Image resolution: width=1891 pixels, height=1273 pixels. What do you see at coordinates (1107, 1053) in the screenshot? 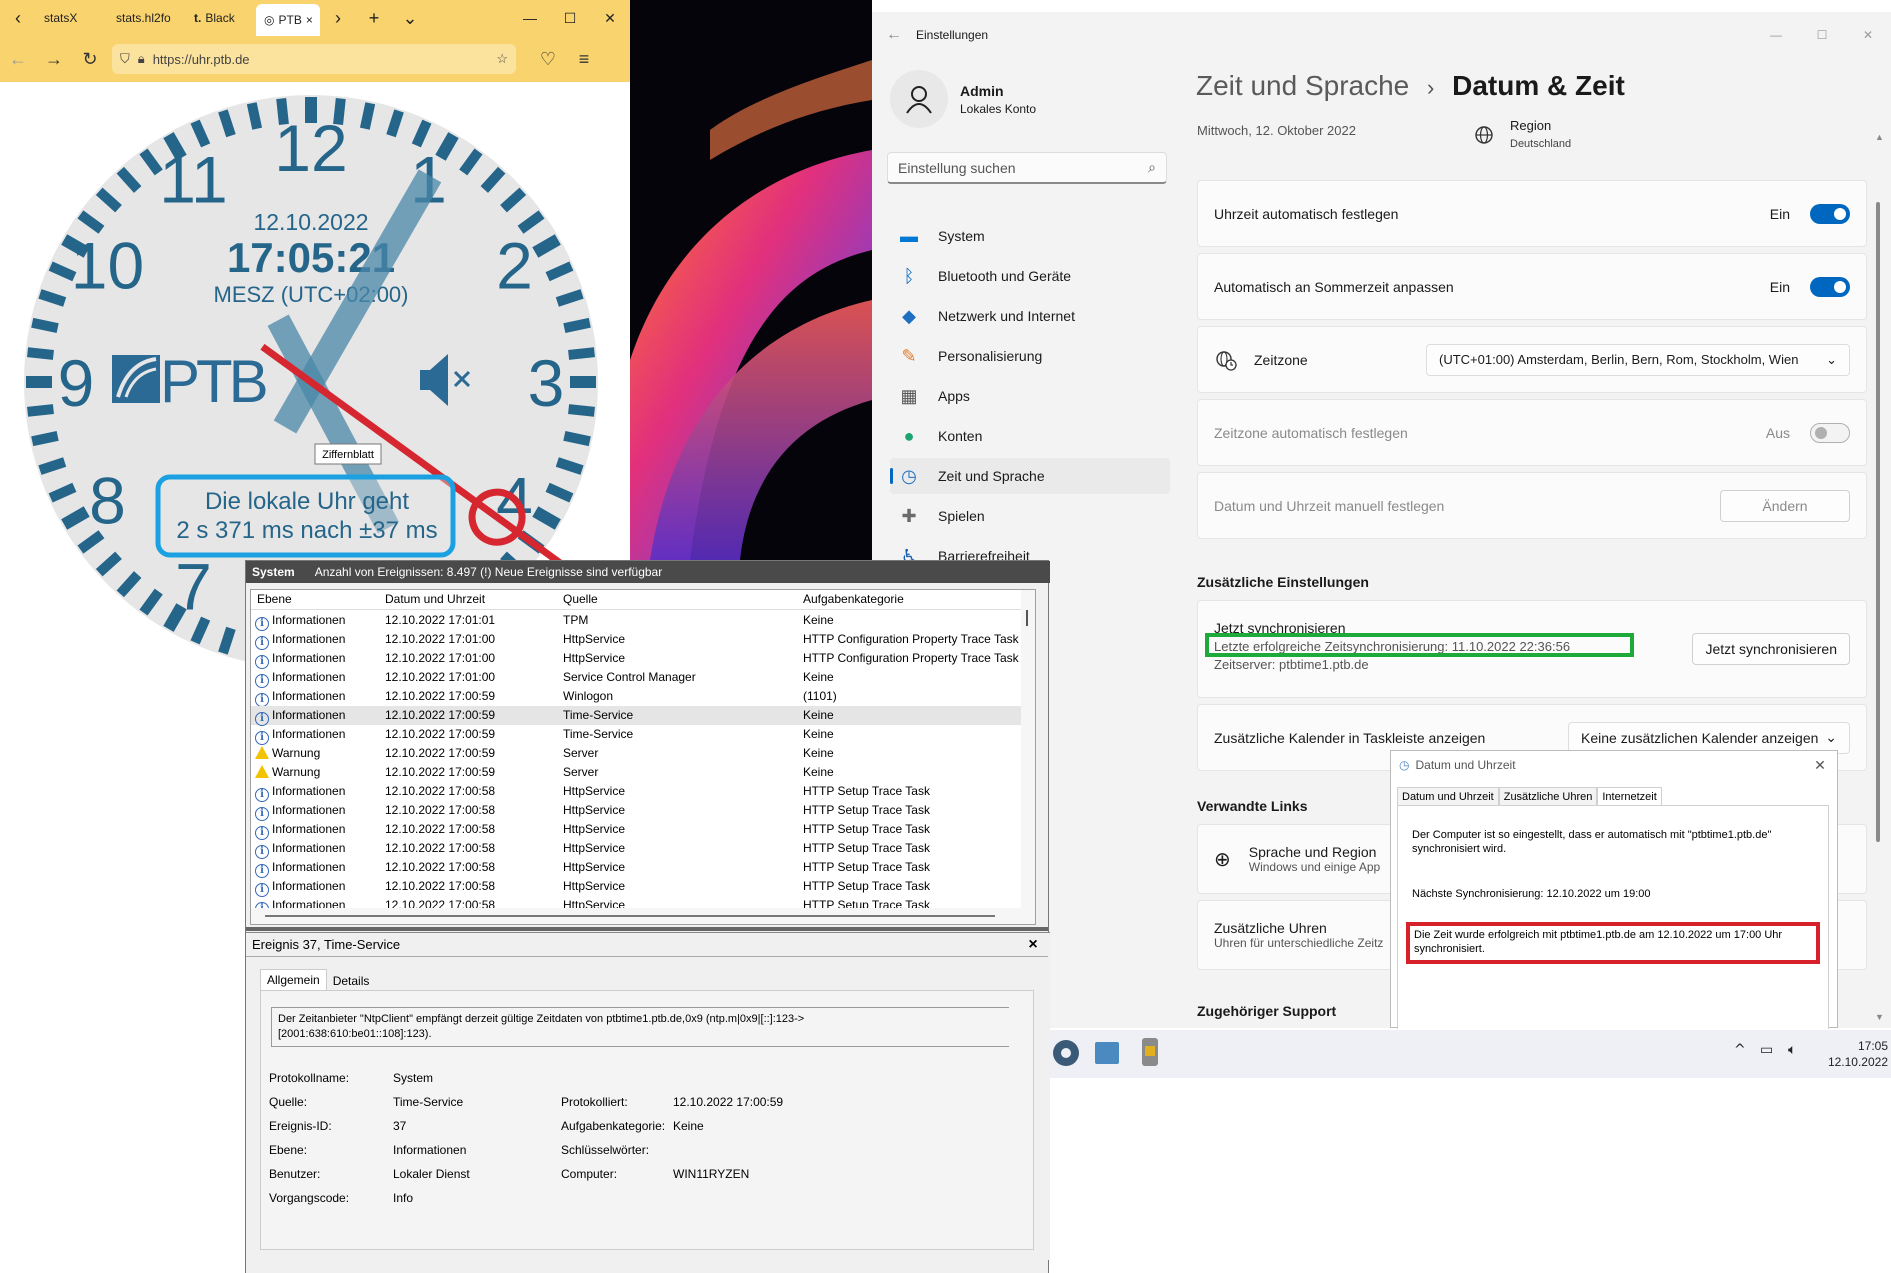
I see `taskbar-network-app-icon` at bounding box center [1107, 1053].